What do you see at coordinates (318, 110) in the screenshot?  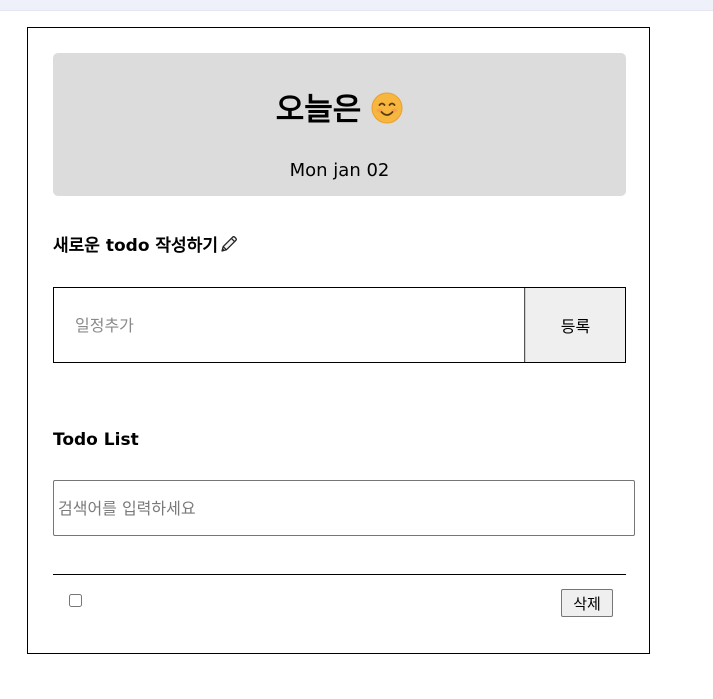 I see `header-title-text: 오늘은` at bounding box center [318, 110].